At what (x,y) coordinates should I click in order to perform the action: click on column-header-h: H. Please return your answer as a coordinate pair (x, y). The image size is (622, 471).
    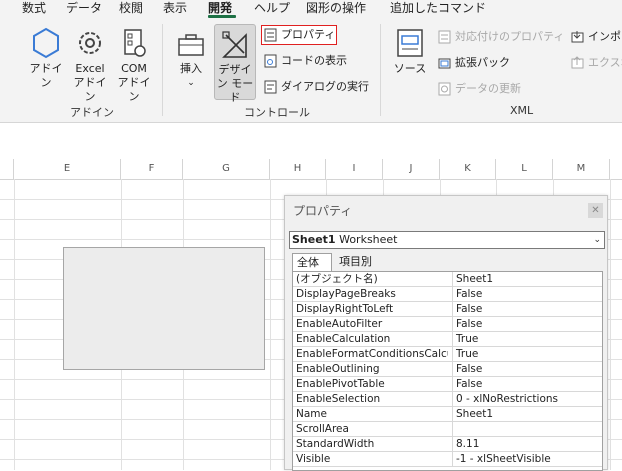
    Looking at the image, I should click on (298, 169).